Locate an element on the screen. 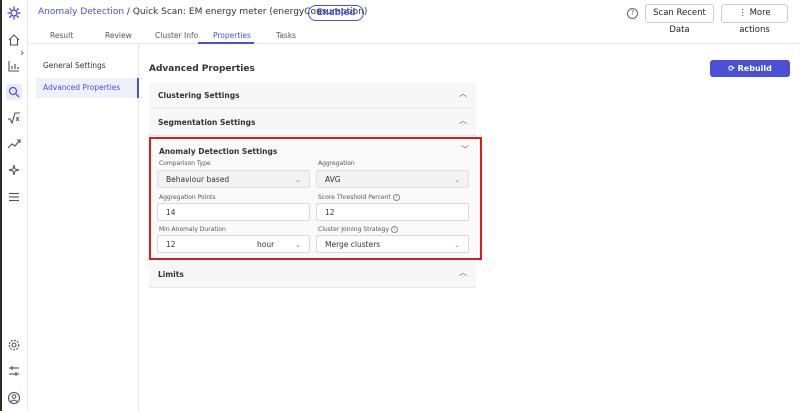  score-threshold-label-text: Score Threshold Percent is located at coordinates (354, 197).